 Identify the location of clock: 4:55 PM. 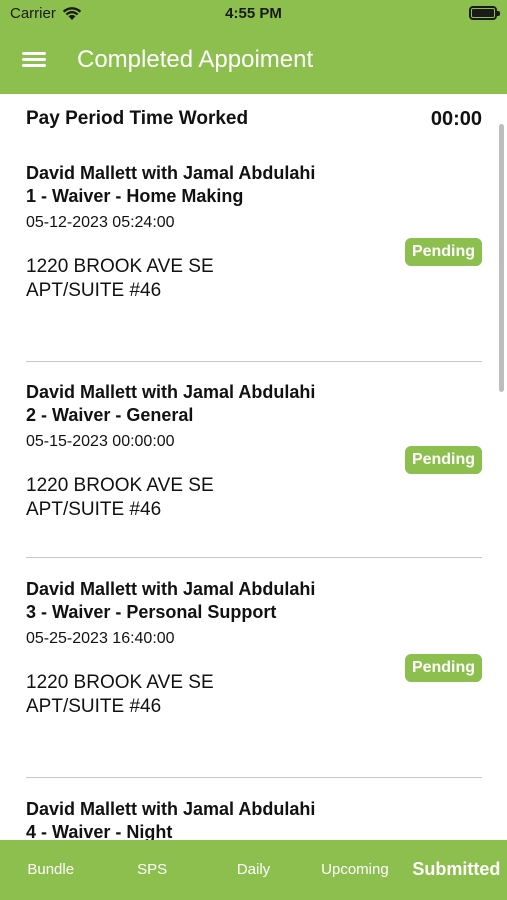
(253, 13).